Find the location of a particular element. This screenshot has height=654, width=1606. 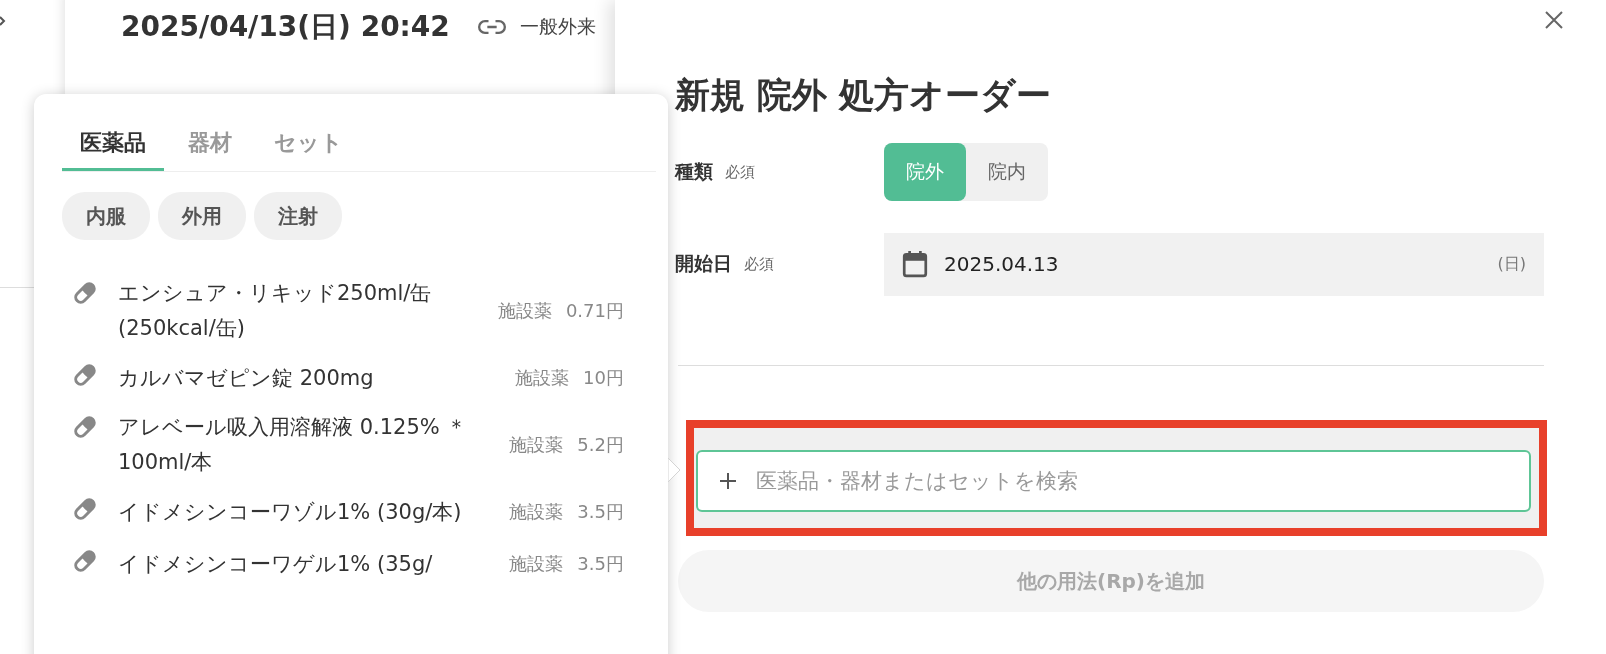

item-price: 0.71円 is located at coordinates (594, 311).